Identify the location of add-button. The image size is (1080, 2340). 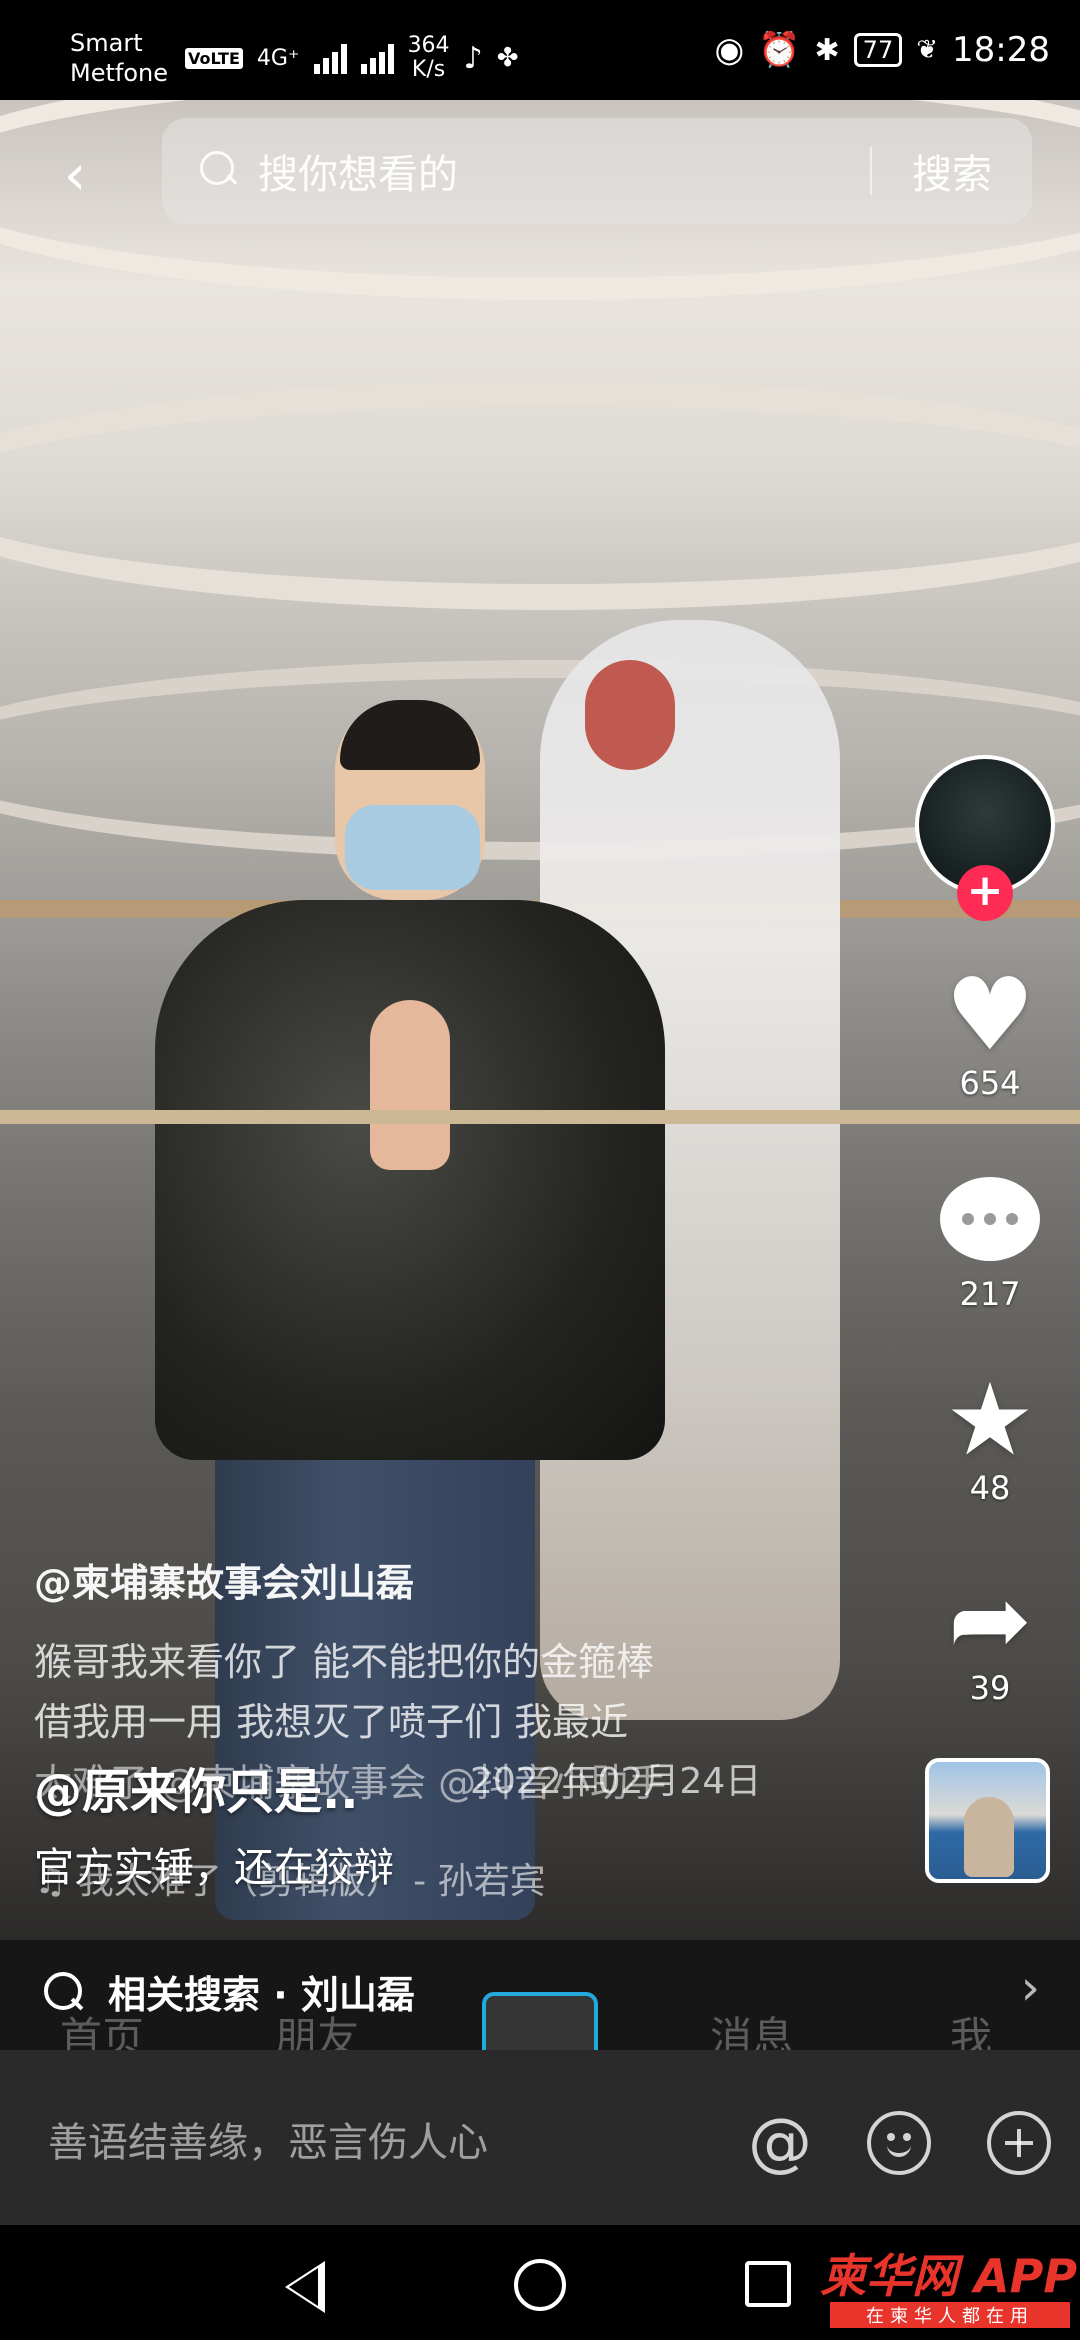
(1019, 2143).